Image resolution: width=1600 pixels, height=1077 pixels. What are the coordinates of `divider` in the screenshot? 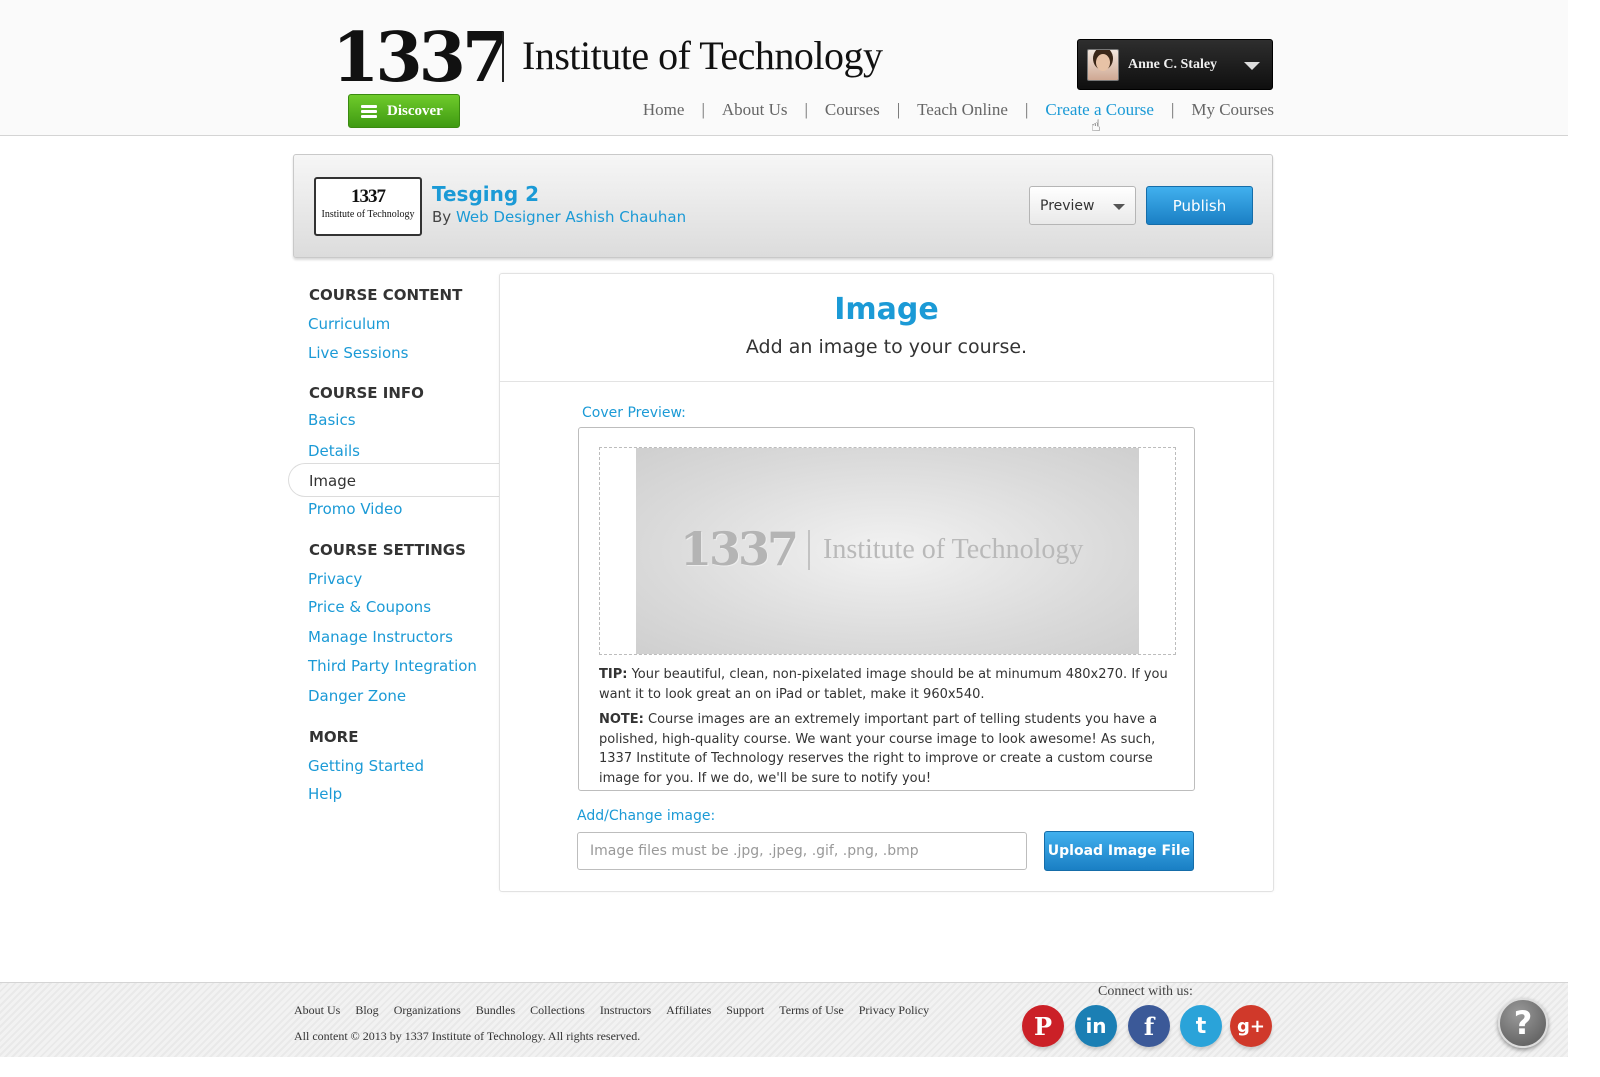 It's located at (886, 381).